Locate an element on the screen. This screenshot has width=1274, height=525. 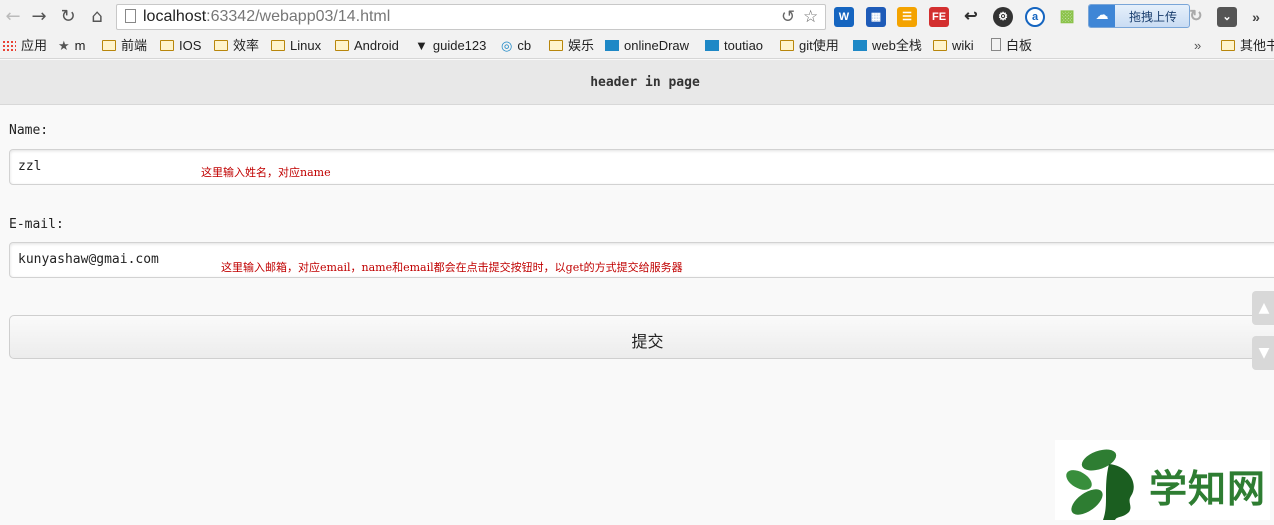
cloud-icon: ☁ is located at coordinates (1102, 16).